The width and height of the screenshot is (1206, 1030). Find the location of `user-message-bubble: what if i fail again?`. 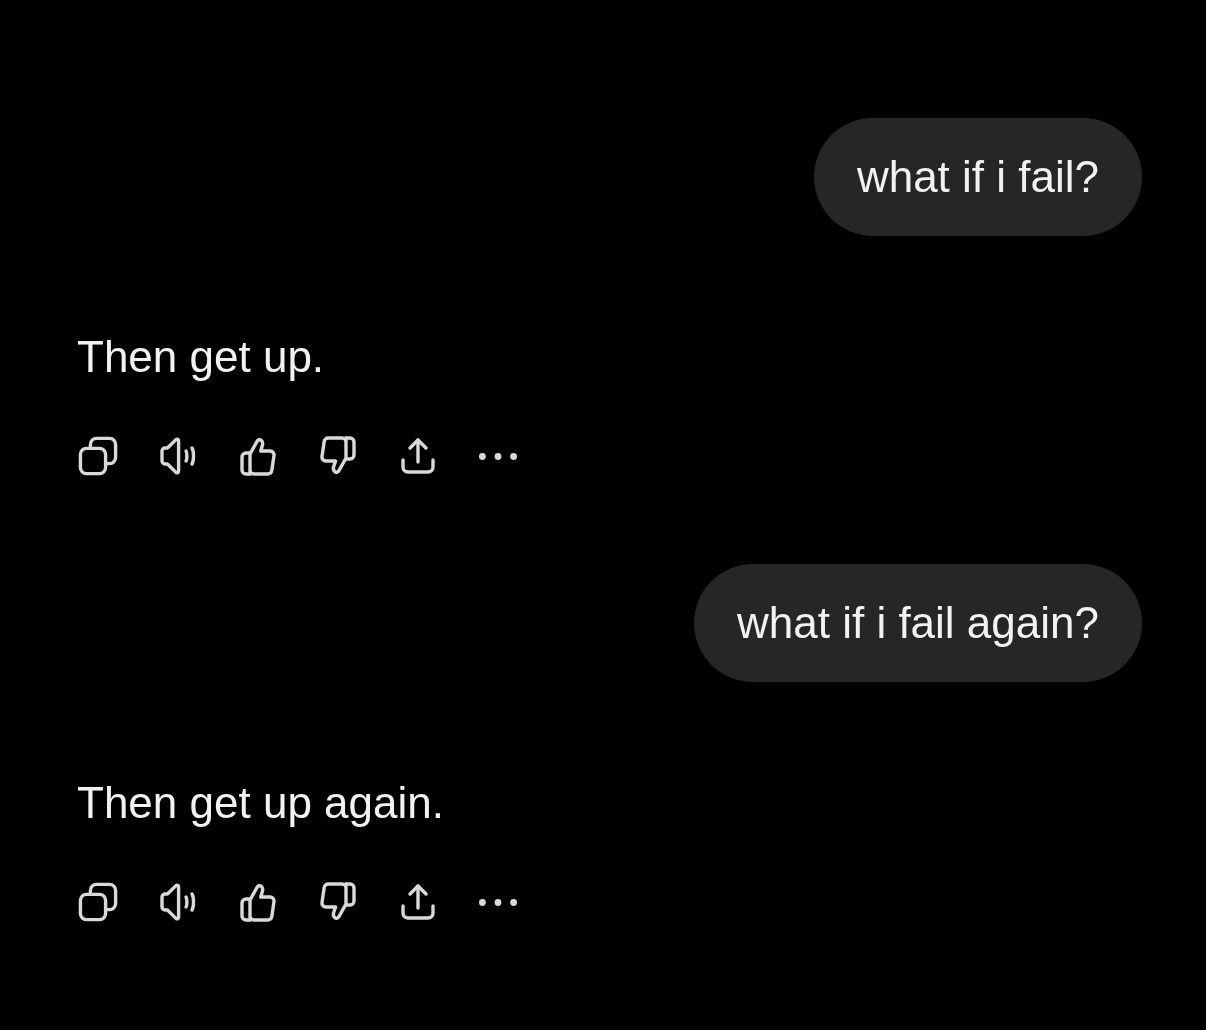

user-message-bubble: what if i fail again? is located at coordinates (918, 623).